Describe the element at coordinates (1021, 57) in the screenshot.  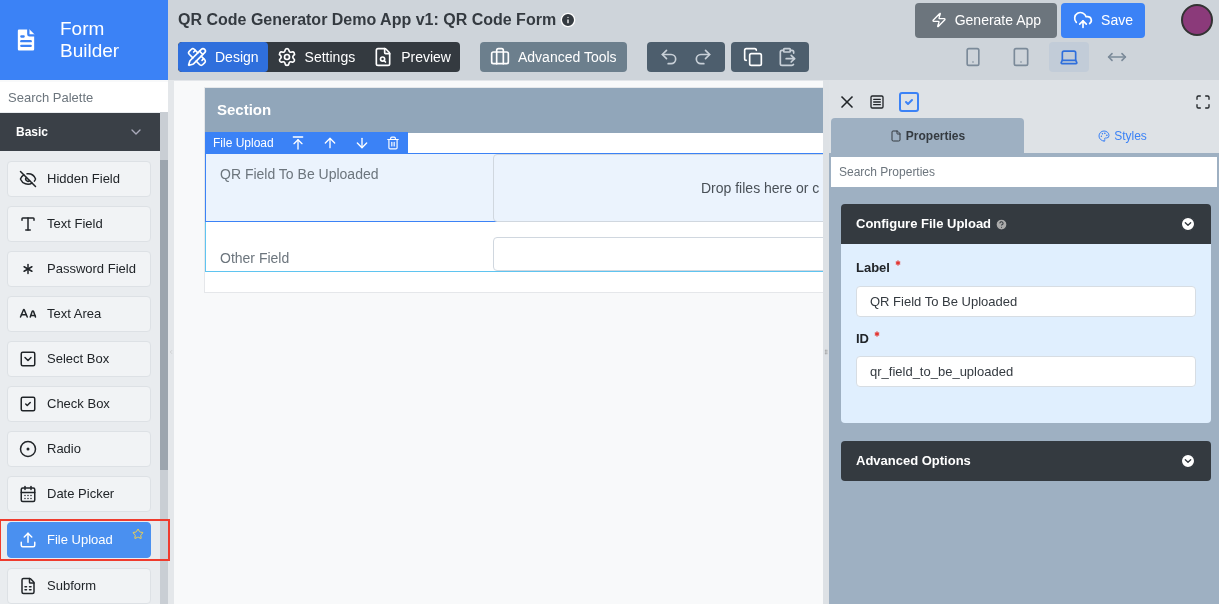
I see `tablet-icon` at that location.